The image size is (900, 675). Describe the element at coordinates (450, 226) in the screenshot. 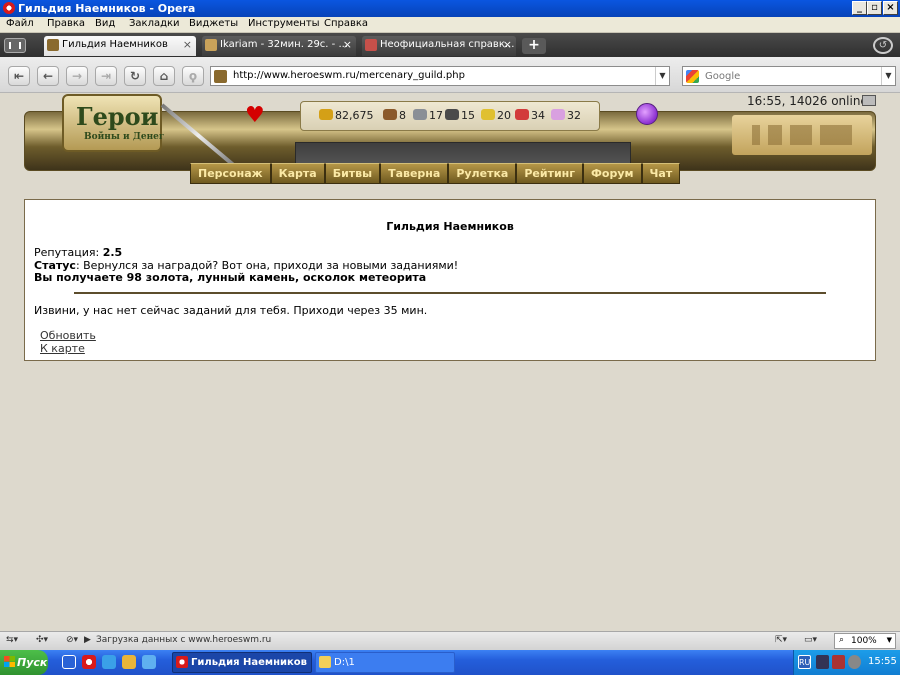

I see `page-title: Гильдия Наемников` at that location.